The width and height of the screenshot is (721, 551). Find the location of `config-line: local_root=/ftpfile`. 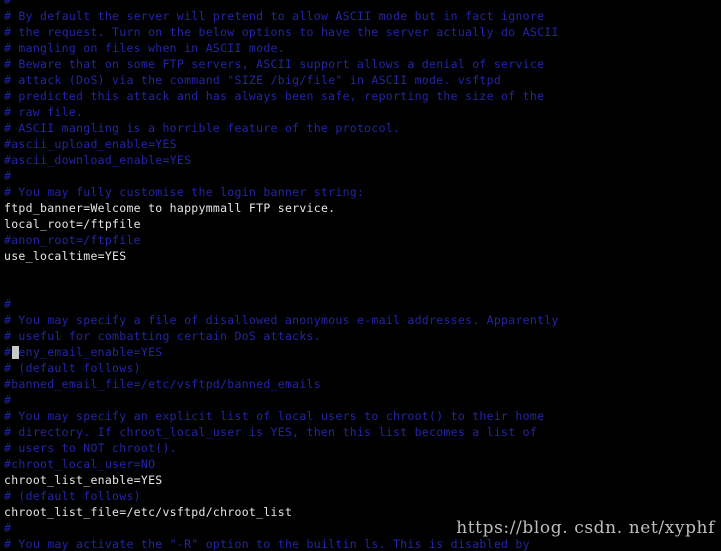

config-line: local_root=/ftpfile is located at coordinates (360, 224).